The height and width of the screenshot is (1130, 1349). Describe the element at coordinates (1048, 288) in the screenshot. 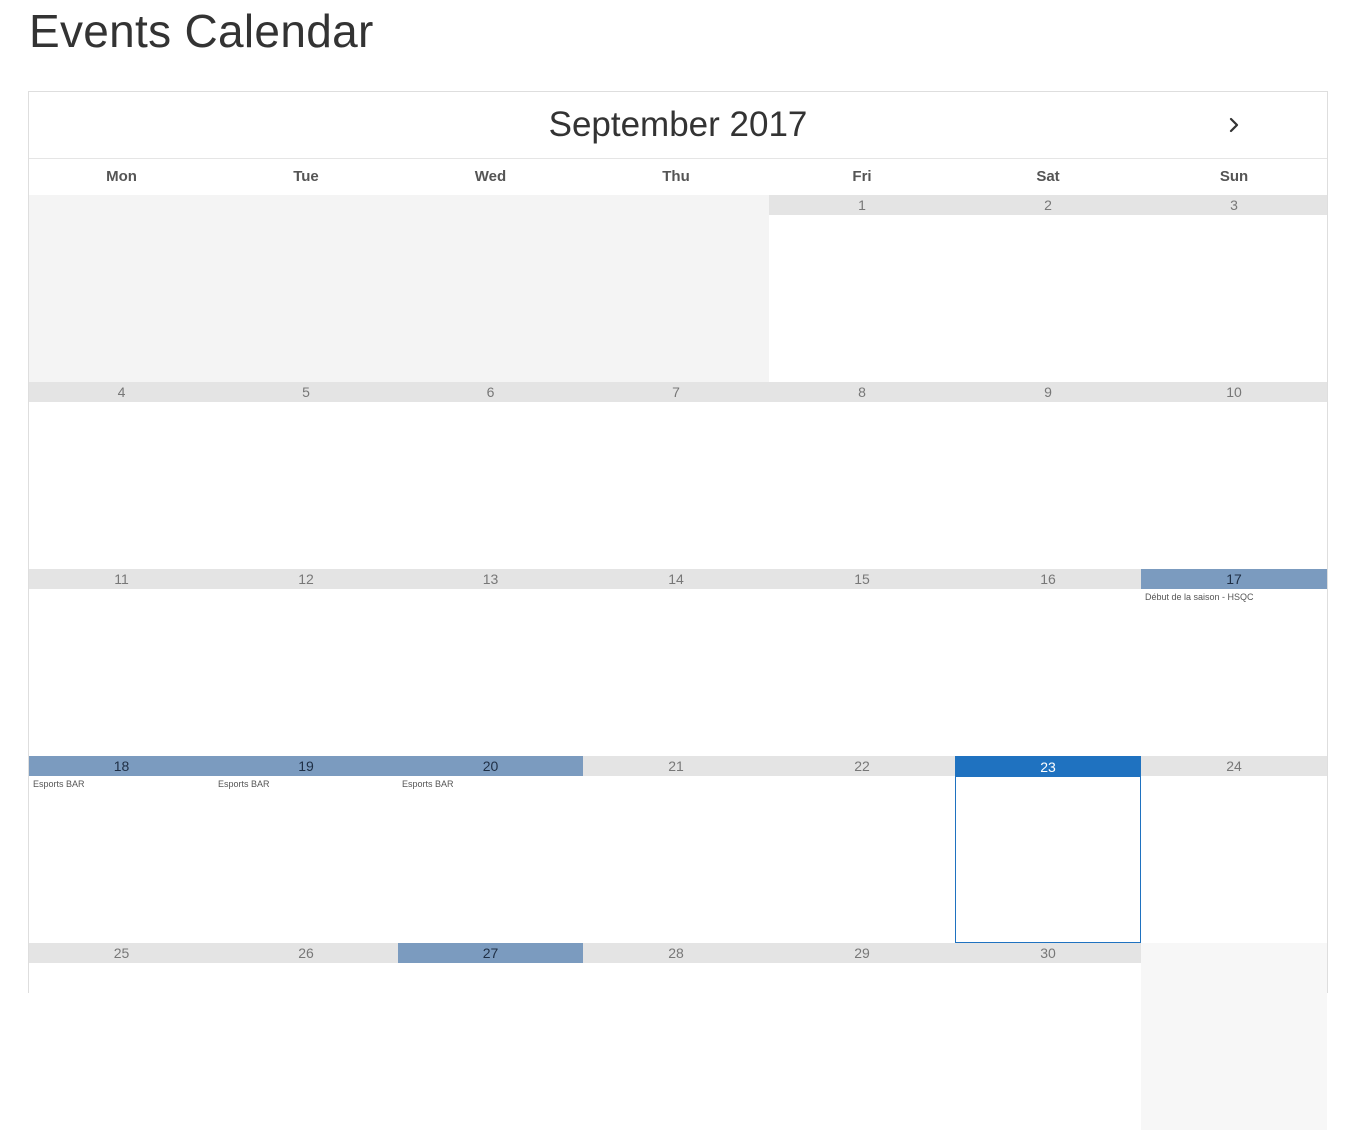

I see `day-cell: 2` at that location.